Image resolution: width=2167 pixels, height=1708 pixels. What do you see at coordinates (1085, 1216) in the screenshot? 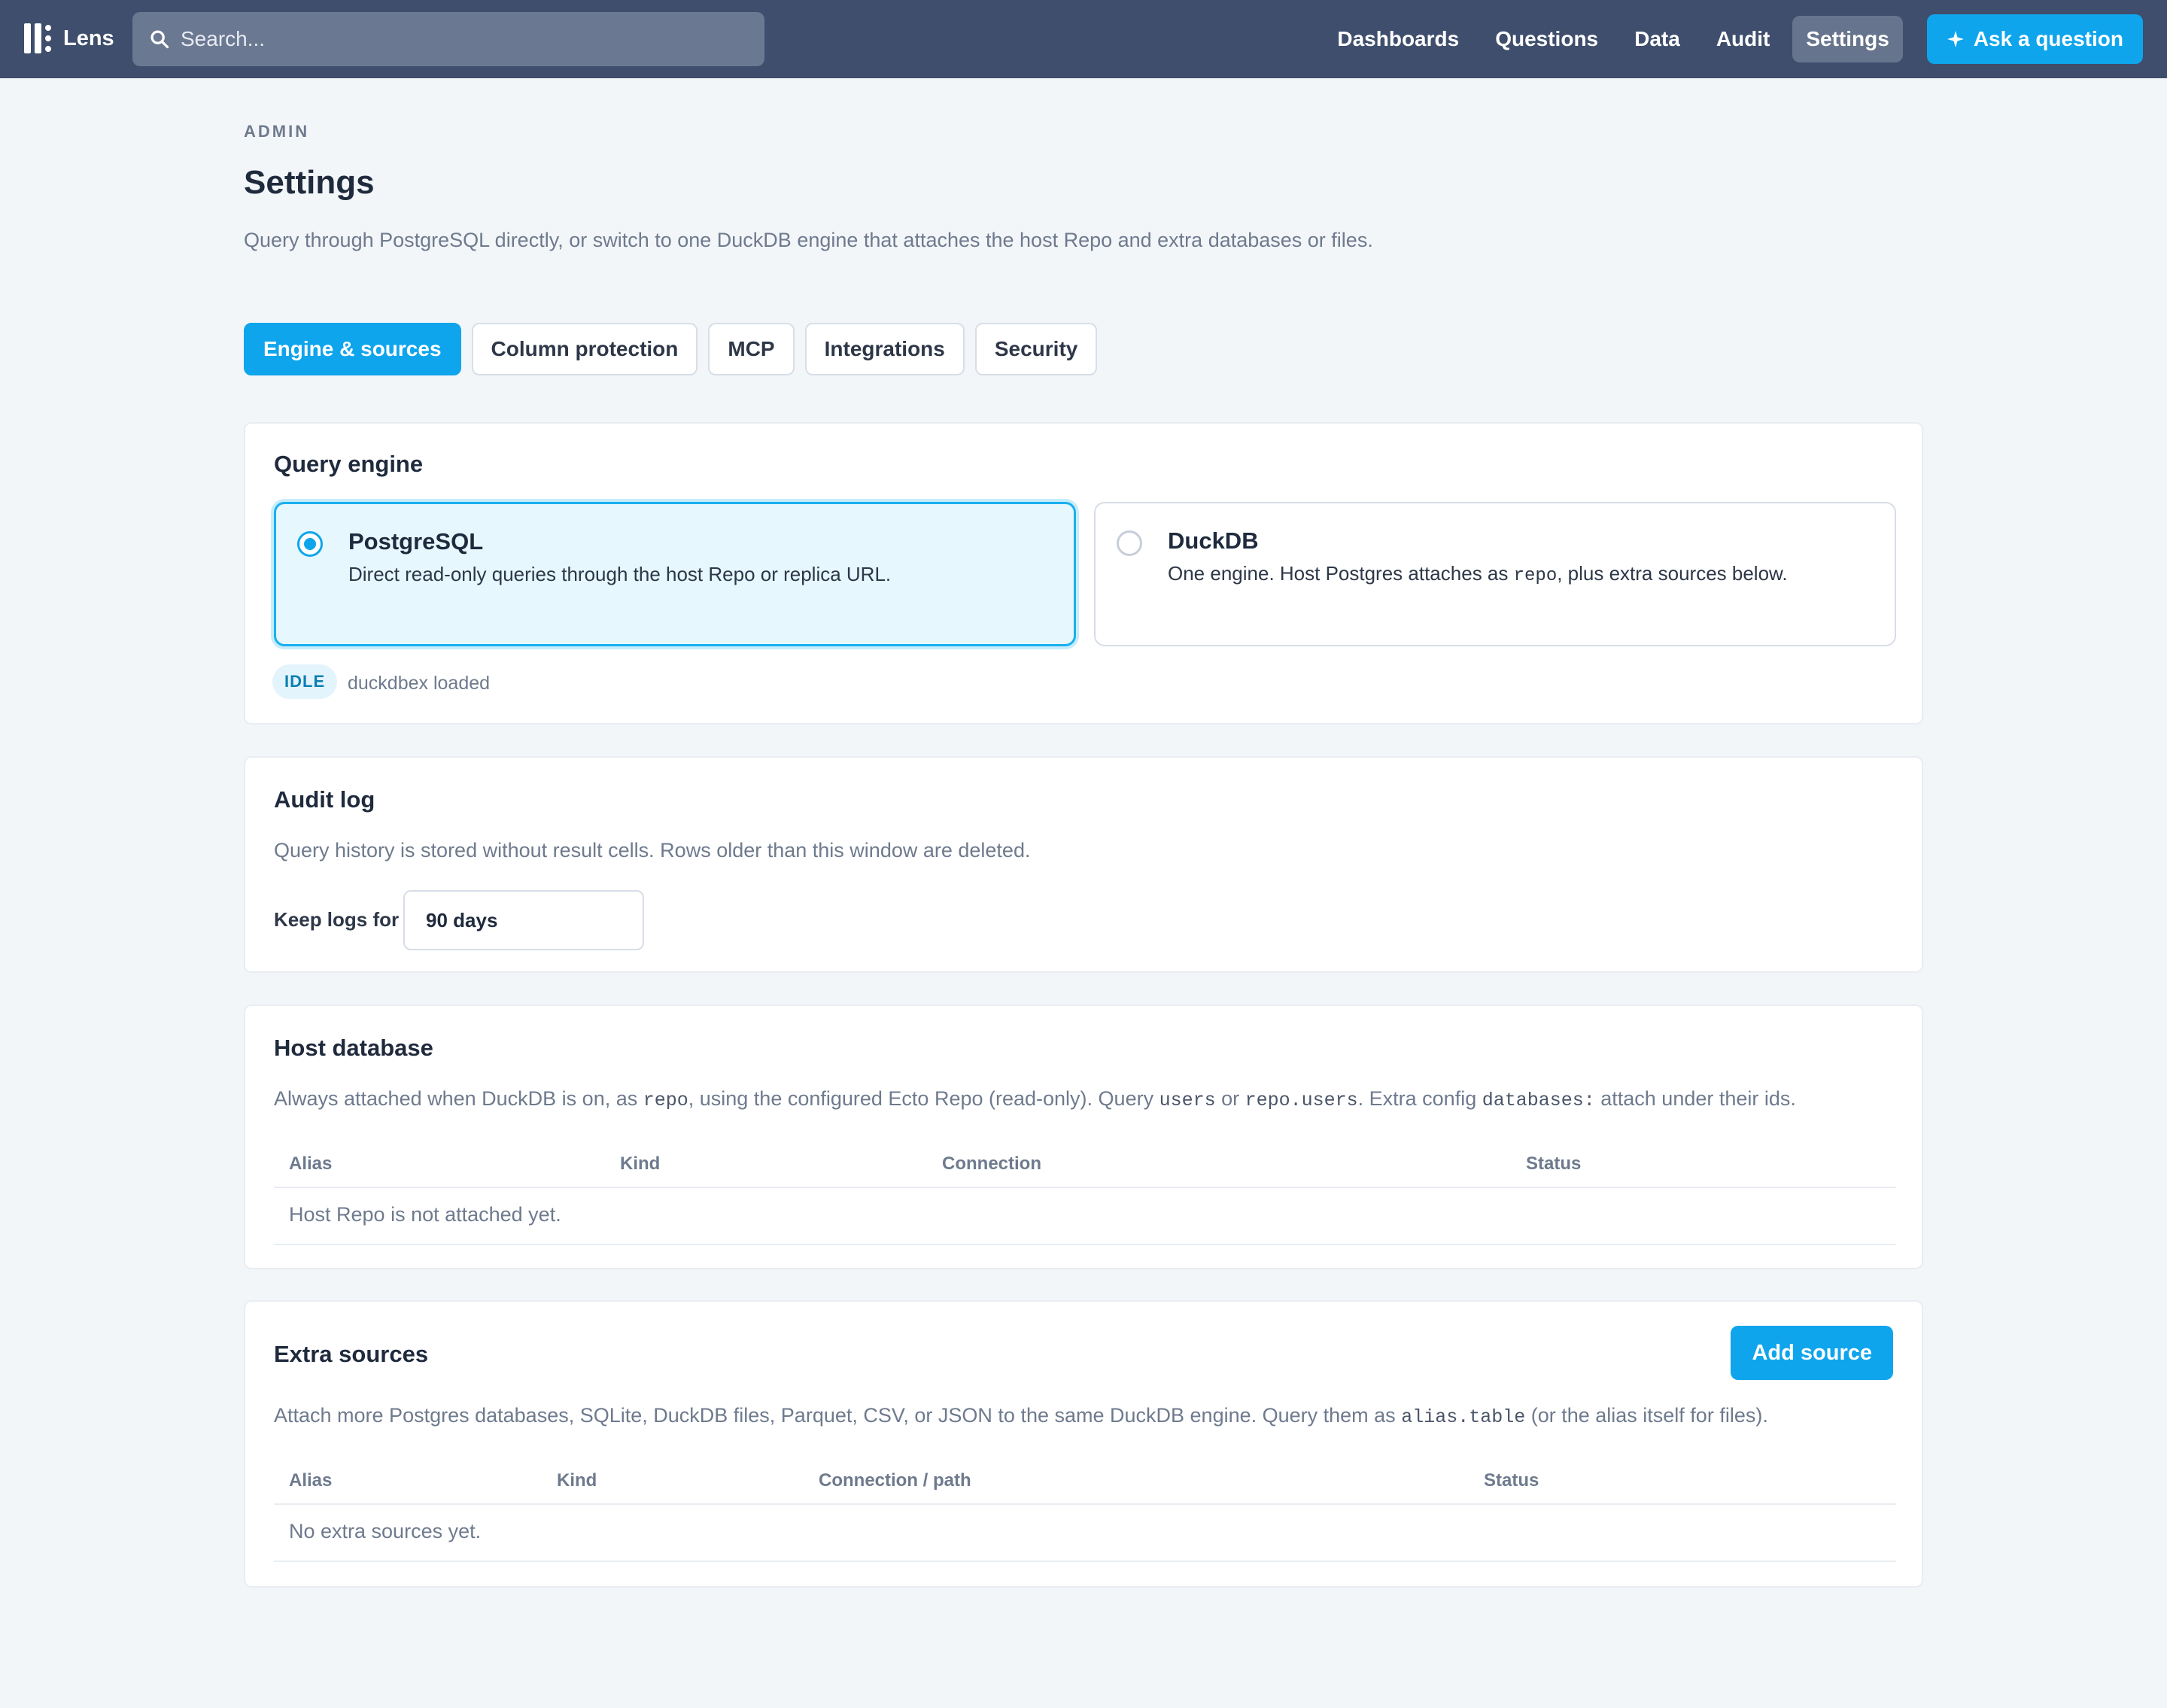
I see `table-row: Host Repo is not attached yet.` at bounding box center [1085, 1216].